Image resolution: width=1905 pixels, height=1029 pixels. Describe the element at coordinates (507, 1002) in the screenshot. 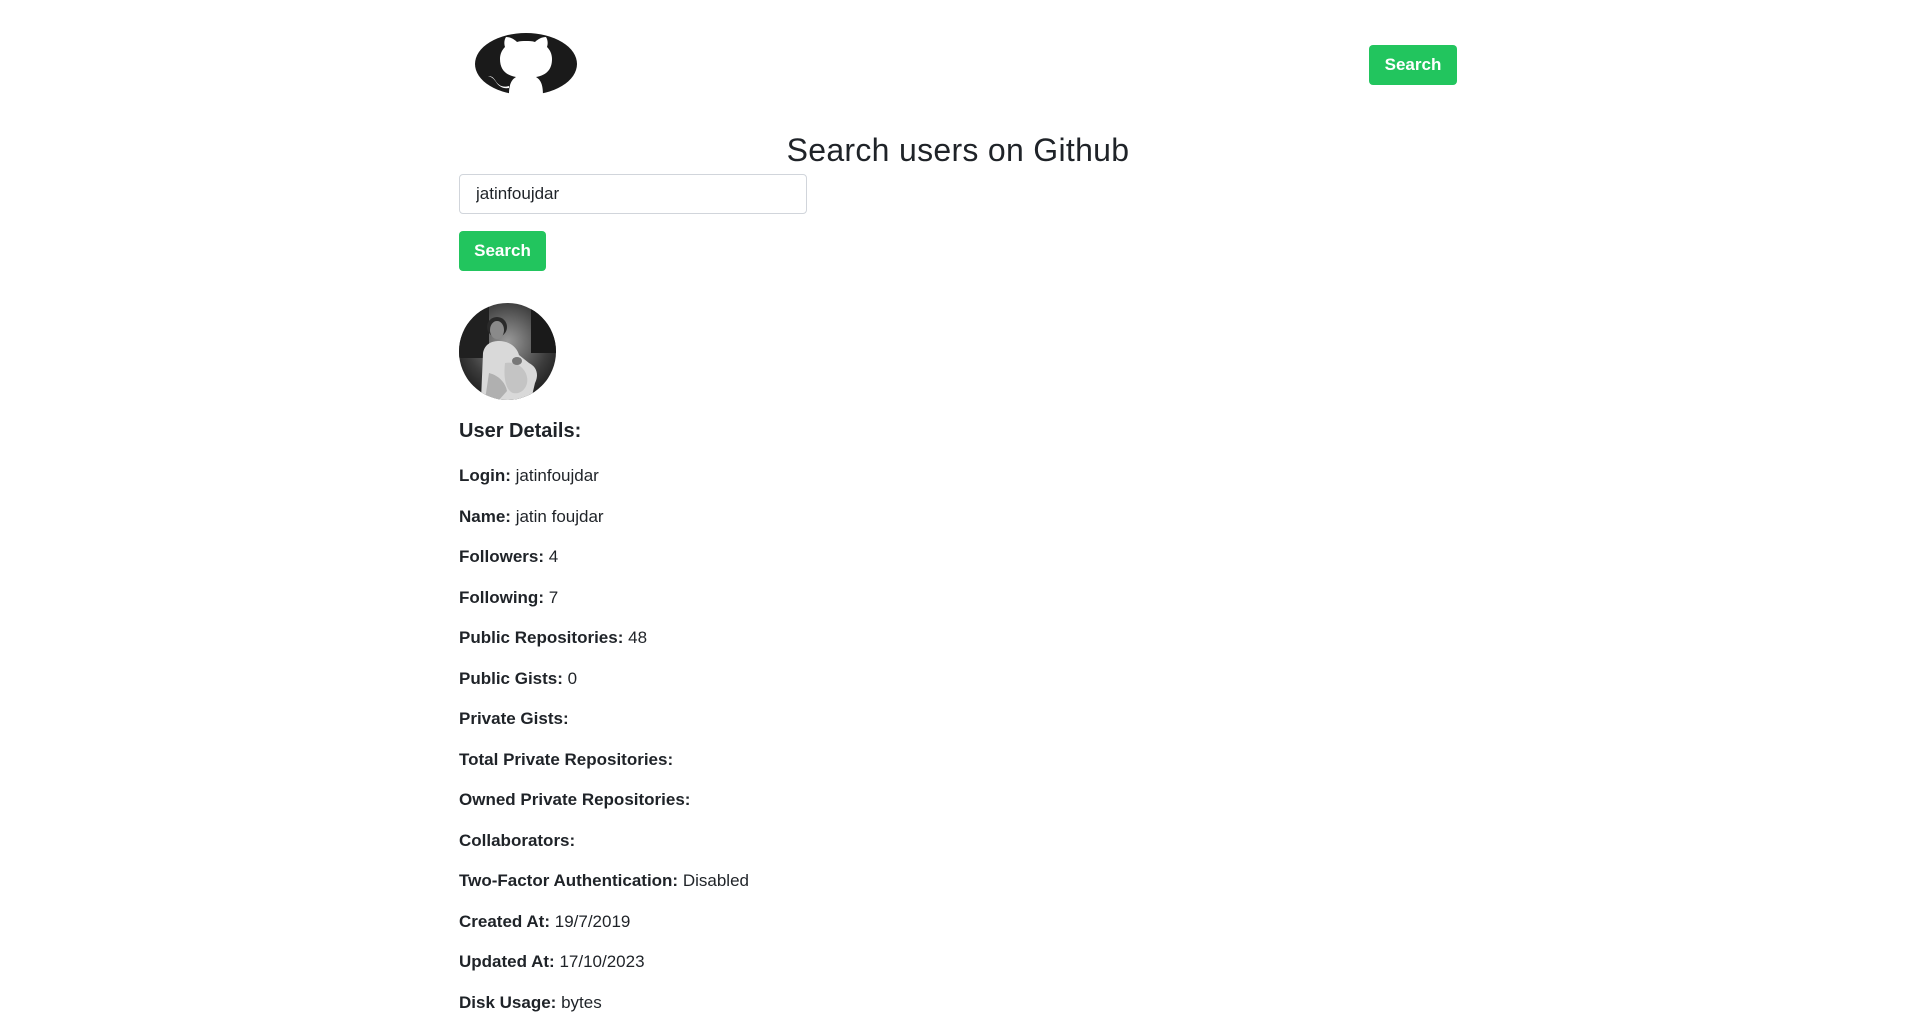

I see `detail-label: Disk Usage:` at that location.